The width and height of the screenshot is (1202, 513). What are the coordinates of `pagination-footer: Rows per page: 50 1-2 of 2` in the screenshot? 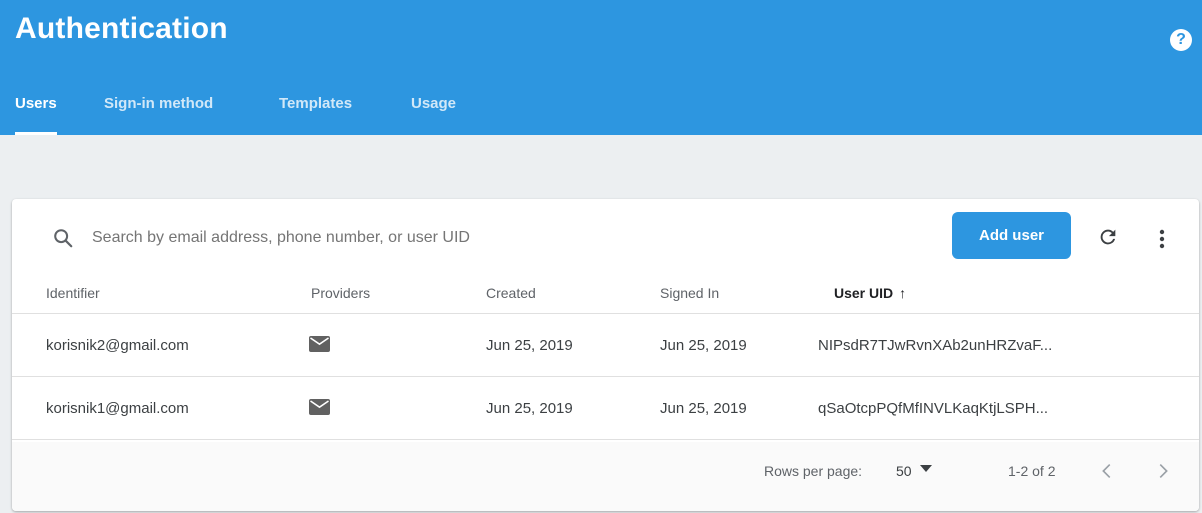 It's located at (605, 476).